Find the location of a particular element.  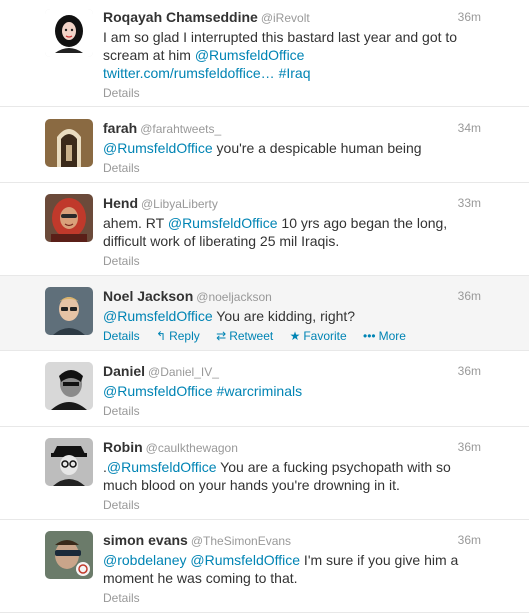

tweet-text: @RumsfeldOffice #warcriminals is located at coordinates (292, 391).